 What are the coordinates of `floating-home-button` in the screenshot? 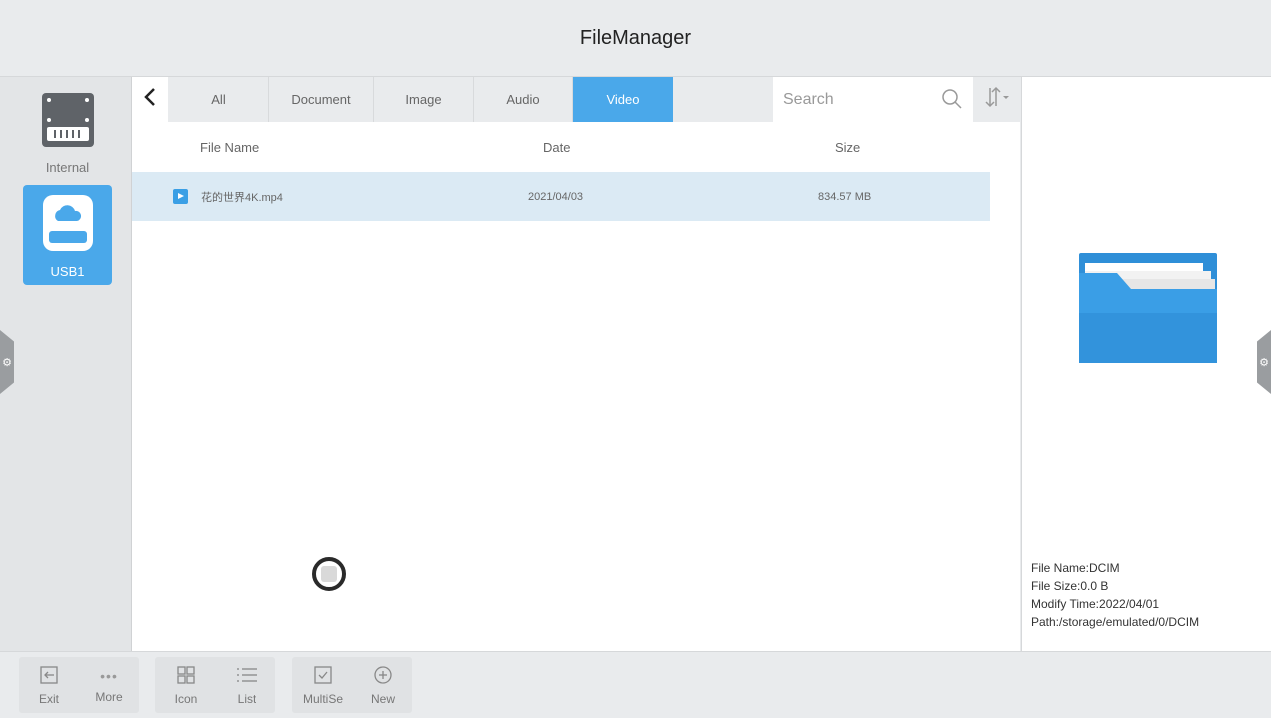 It's located at (329, 574).